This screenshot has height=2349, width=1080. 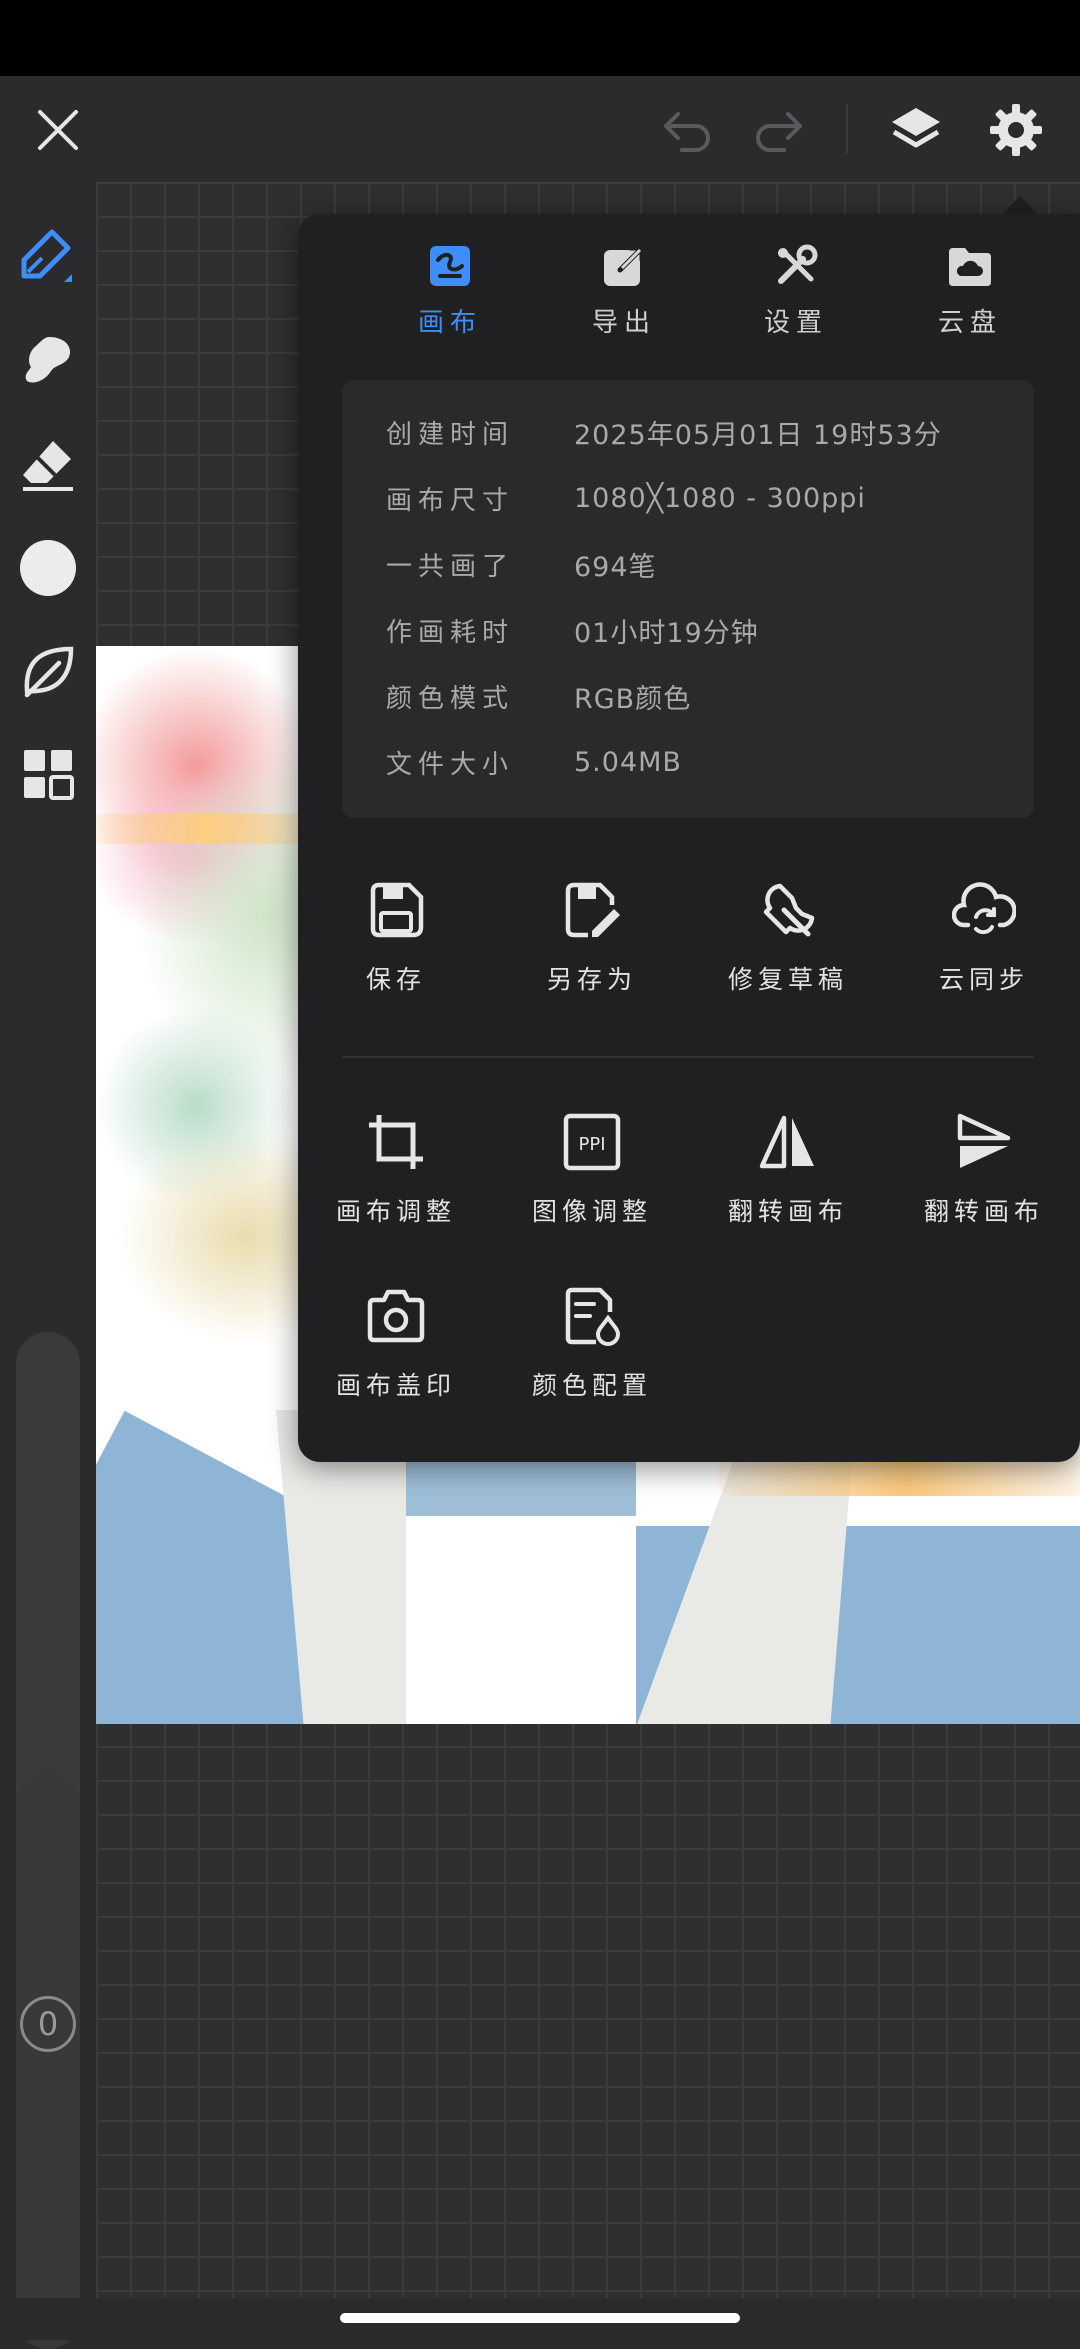 I want to click on cloud-sync-button: 云同步, so click(x=983, y=948).